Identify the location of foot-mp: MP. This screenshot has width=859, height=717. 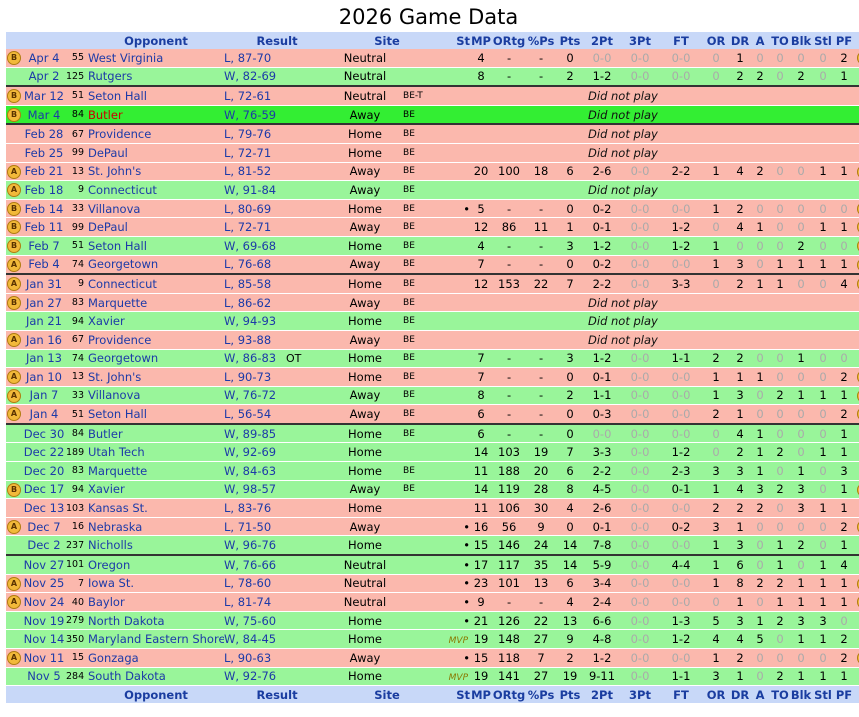
(481, 694).